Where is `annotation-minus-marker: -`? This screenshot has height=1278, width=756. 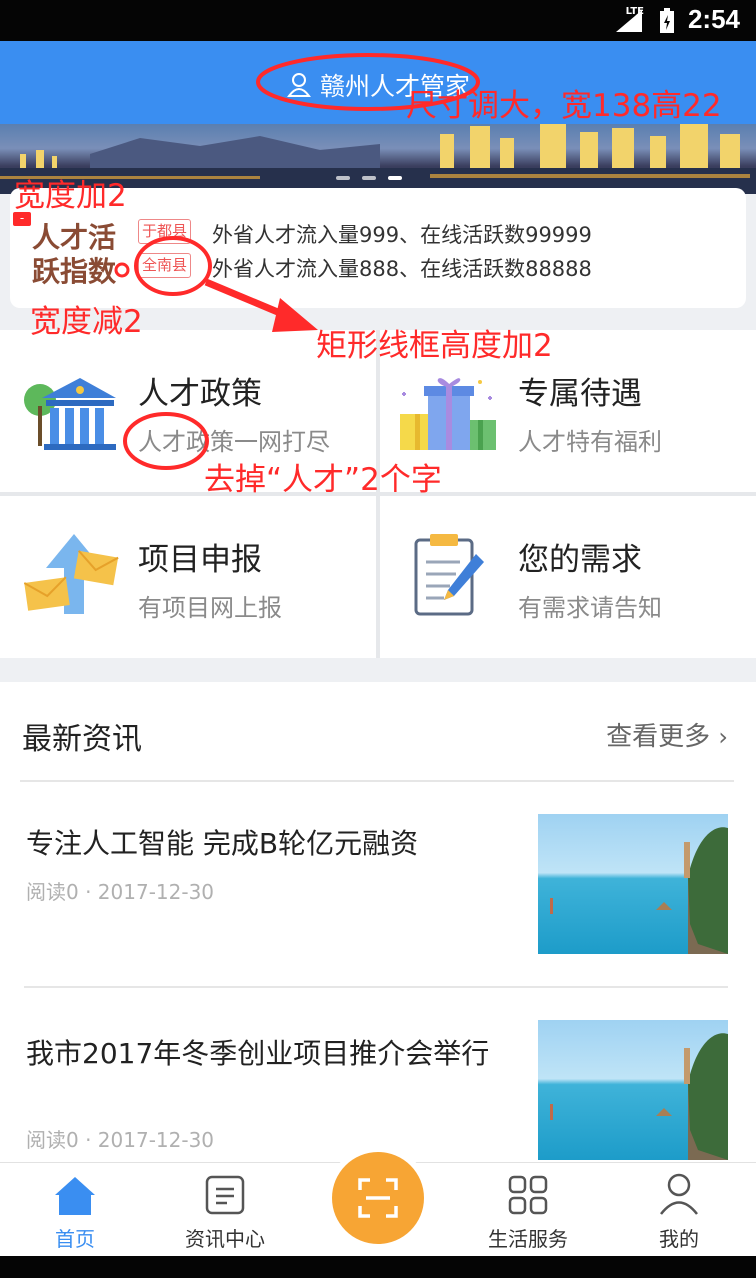 annotation-minus-marker: - is located at coordinates (22, 219).